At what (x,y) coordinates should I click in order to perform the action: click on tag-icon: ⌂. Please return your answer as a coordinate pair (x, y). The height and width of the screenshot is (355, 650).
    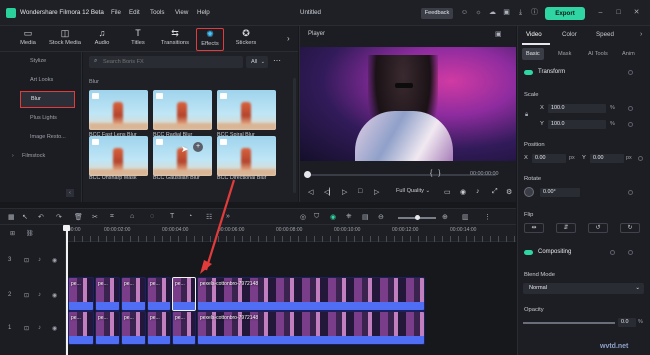
    Looking at the image, I should click on (132, 216).